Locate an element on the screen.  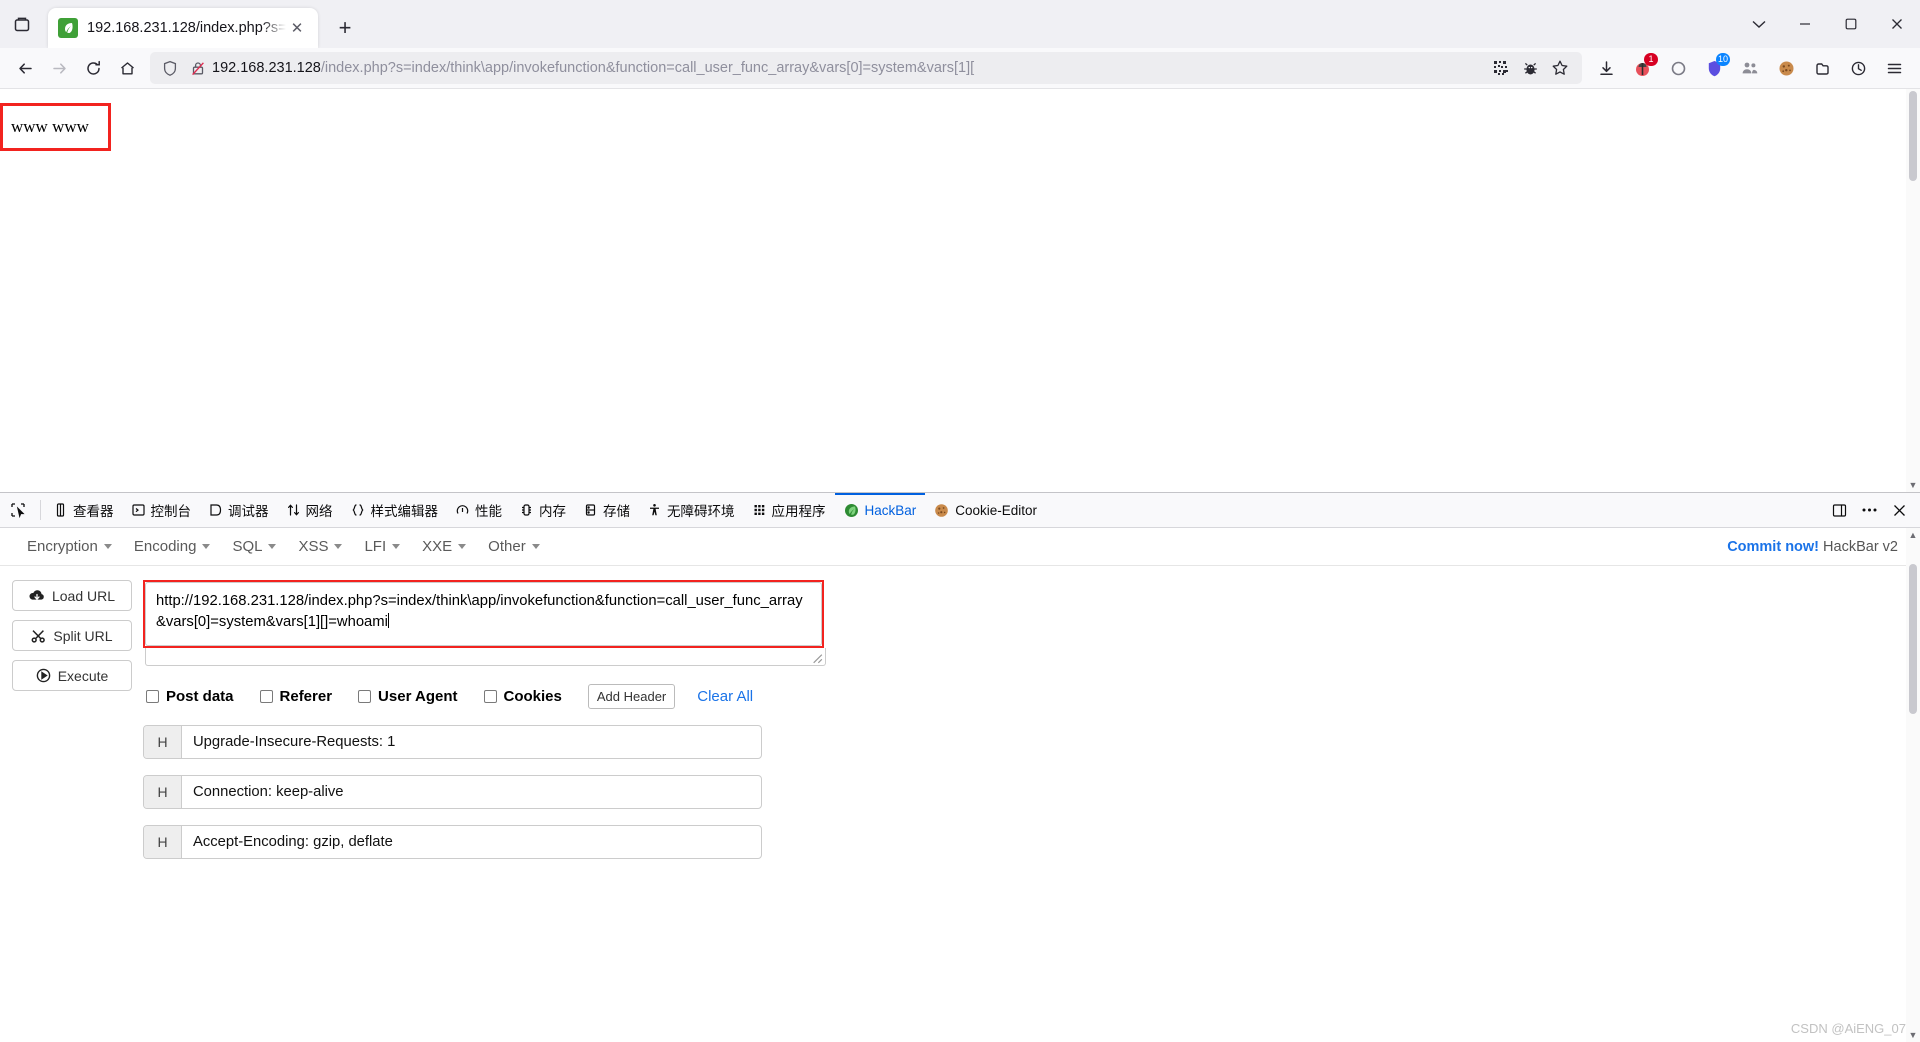
container-tabs-icon is located at coordinates (1822, 68).